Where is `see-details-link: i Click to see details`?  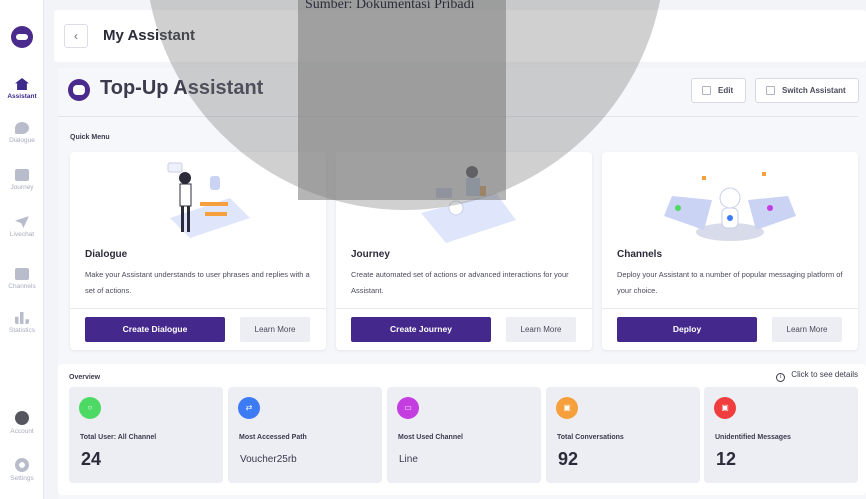 see-details-link: i Click to see details is located at coordinates (817, 376).